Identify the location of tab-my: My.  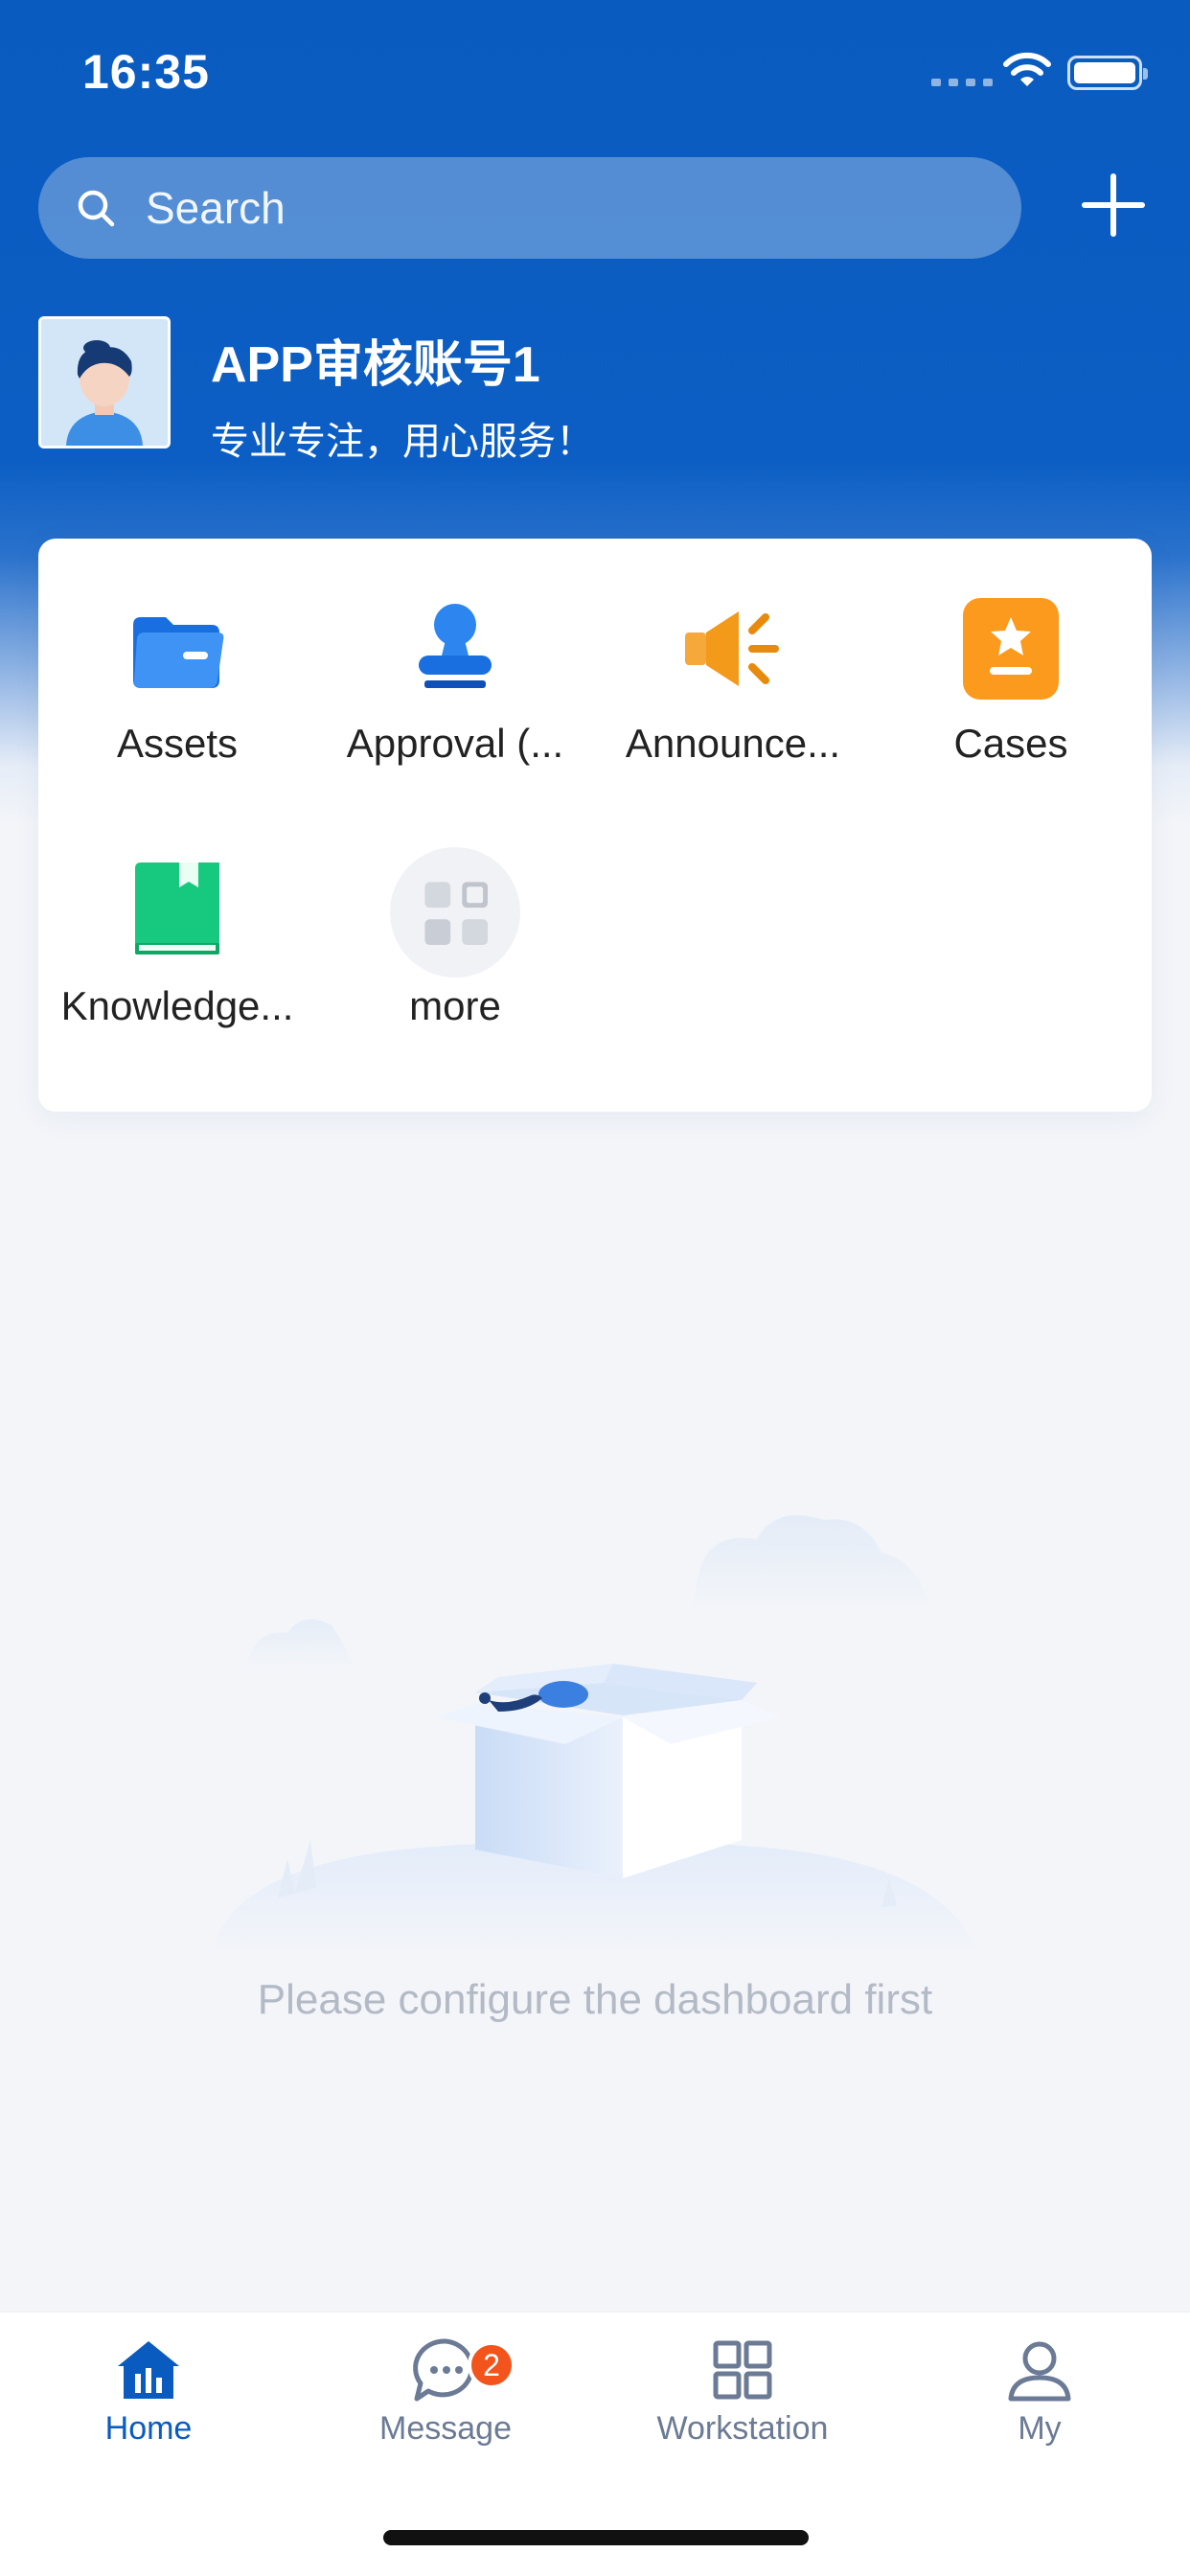
(1039, 2390).